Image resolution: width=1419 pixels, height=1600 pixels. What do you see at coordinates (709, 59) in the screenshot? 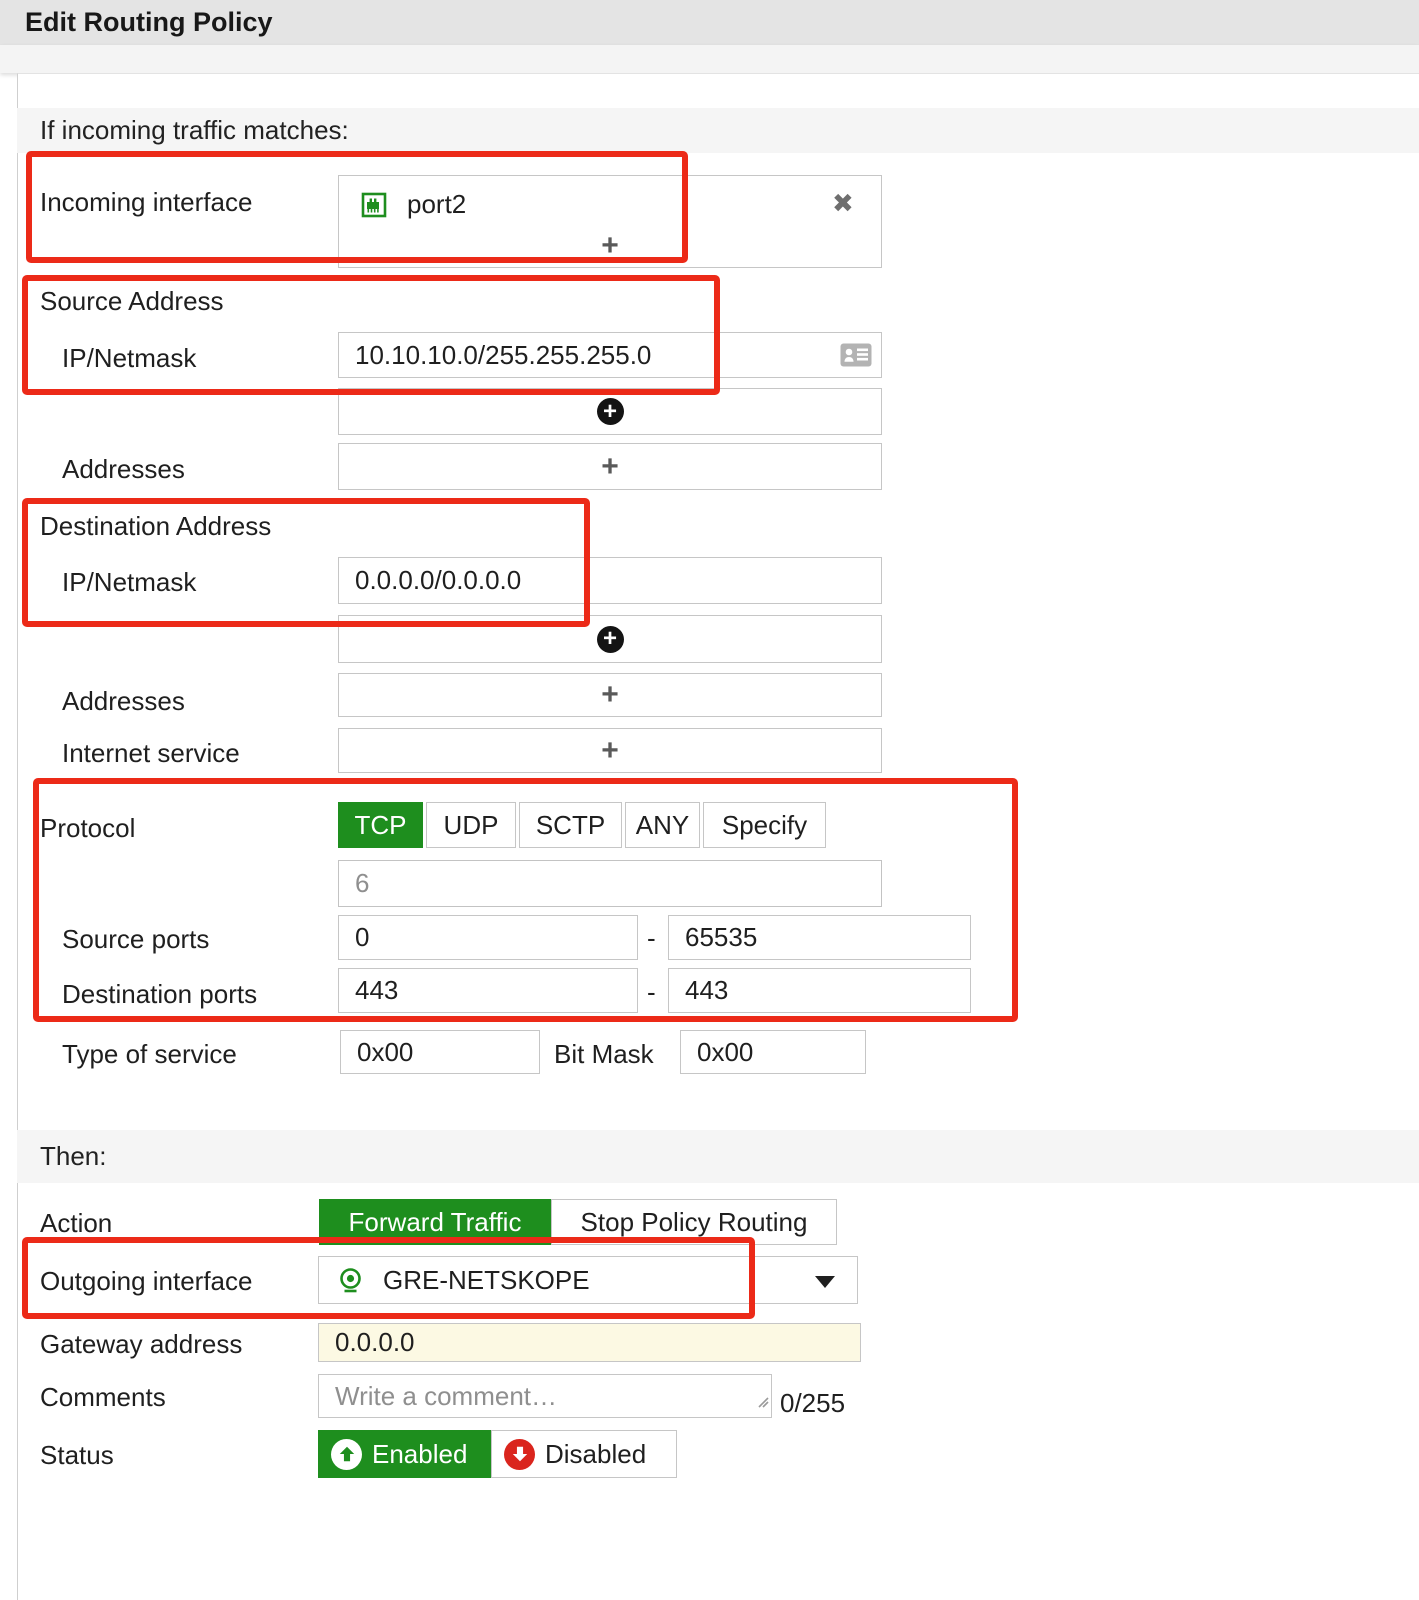
I see `toolbar-strip` at bounding box center [709, 59].